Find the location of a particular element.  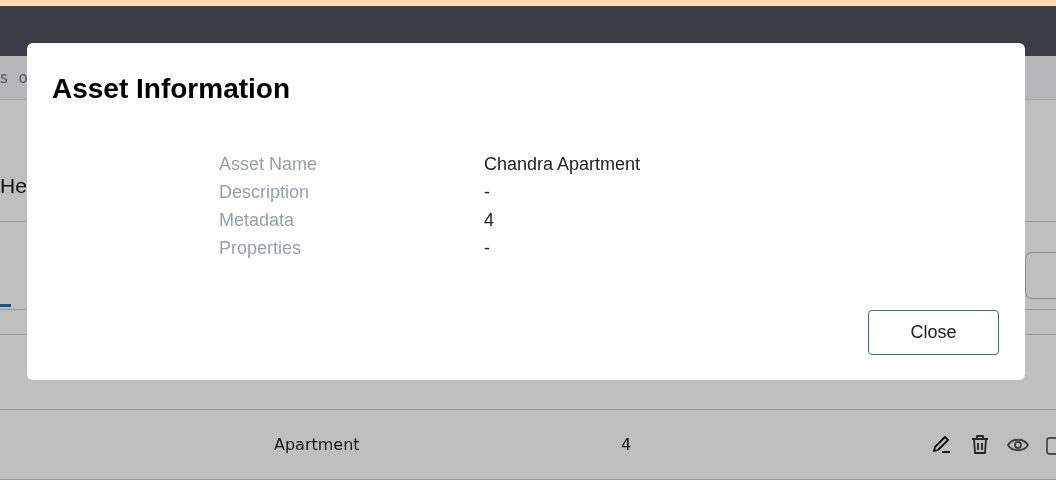

dialog-title: Asset Information is located at coordinates (172, 89).